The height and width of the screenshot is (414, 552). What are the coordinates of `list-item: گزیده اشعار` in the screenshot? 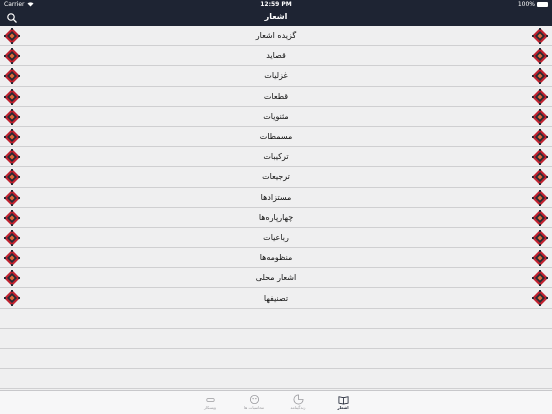 It's located at (276, 36).